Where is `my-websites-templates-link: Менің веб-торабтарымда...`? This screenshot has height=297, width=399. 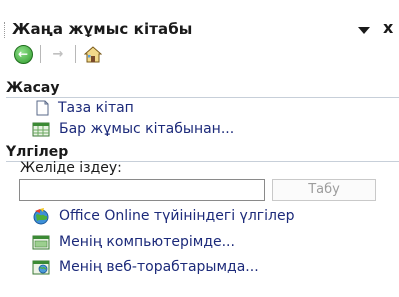
my-websites-templates-link: Менің веб-торабтарымда... is located at coordinates (145, 267).